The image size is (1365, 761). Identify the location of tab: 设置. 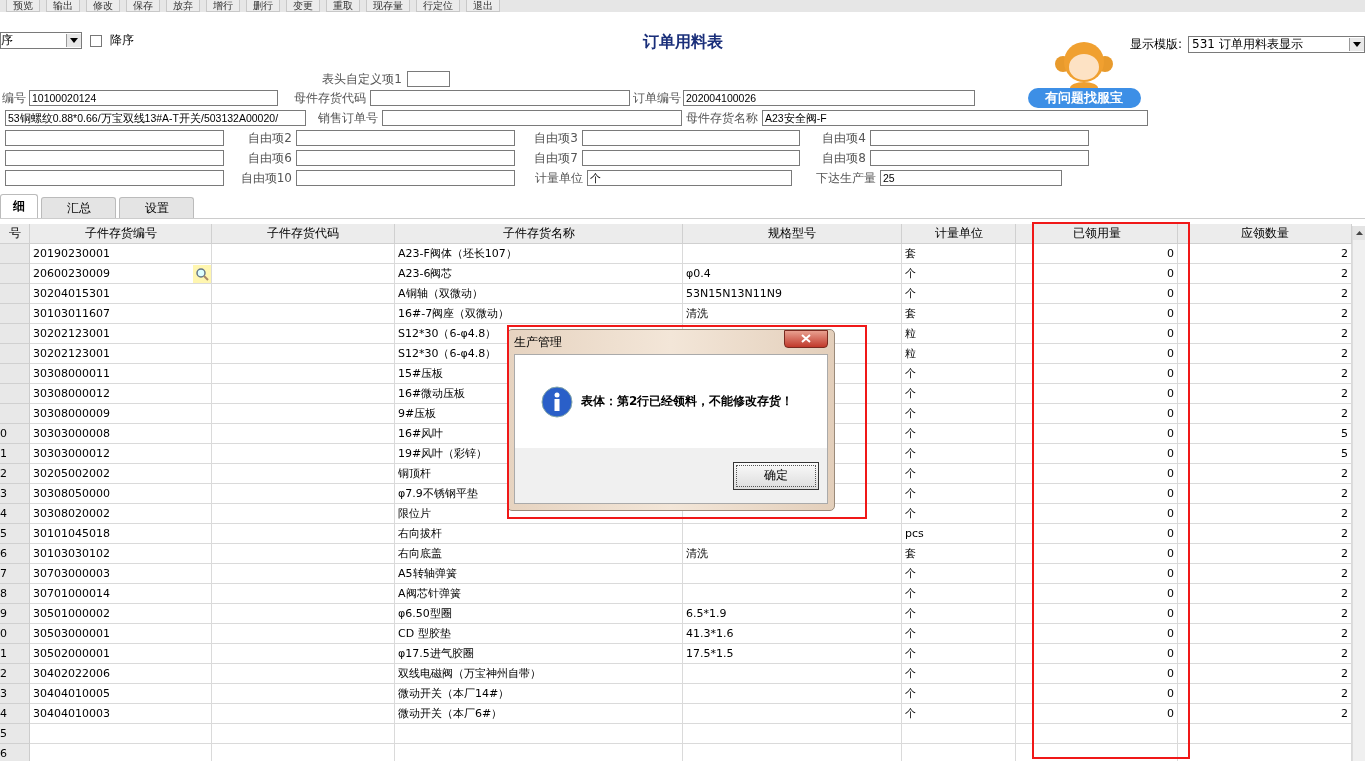
(156, 207).